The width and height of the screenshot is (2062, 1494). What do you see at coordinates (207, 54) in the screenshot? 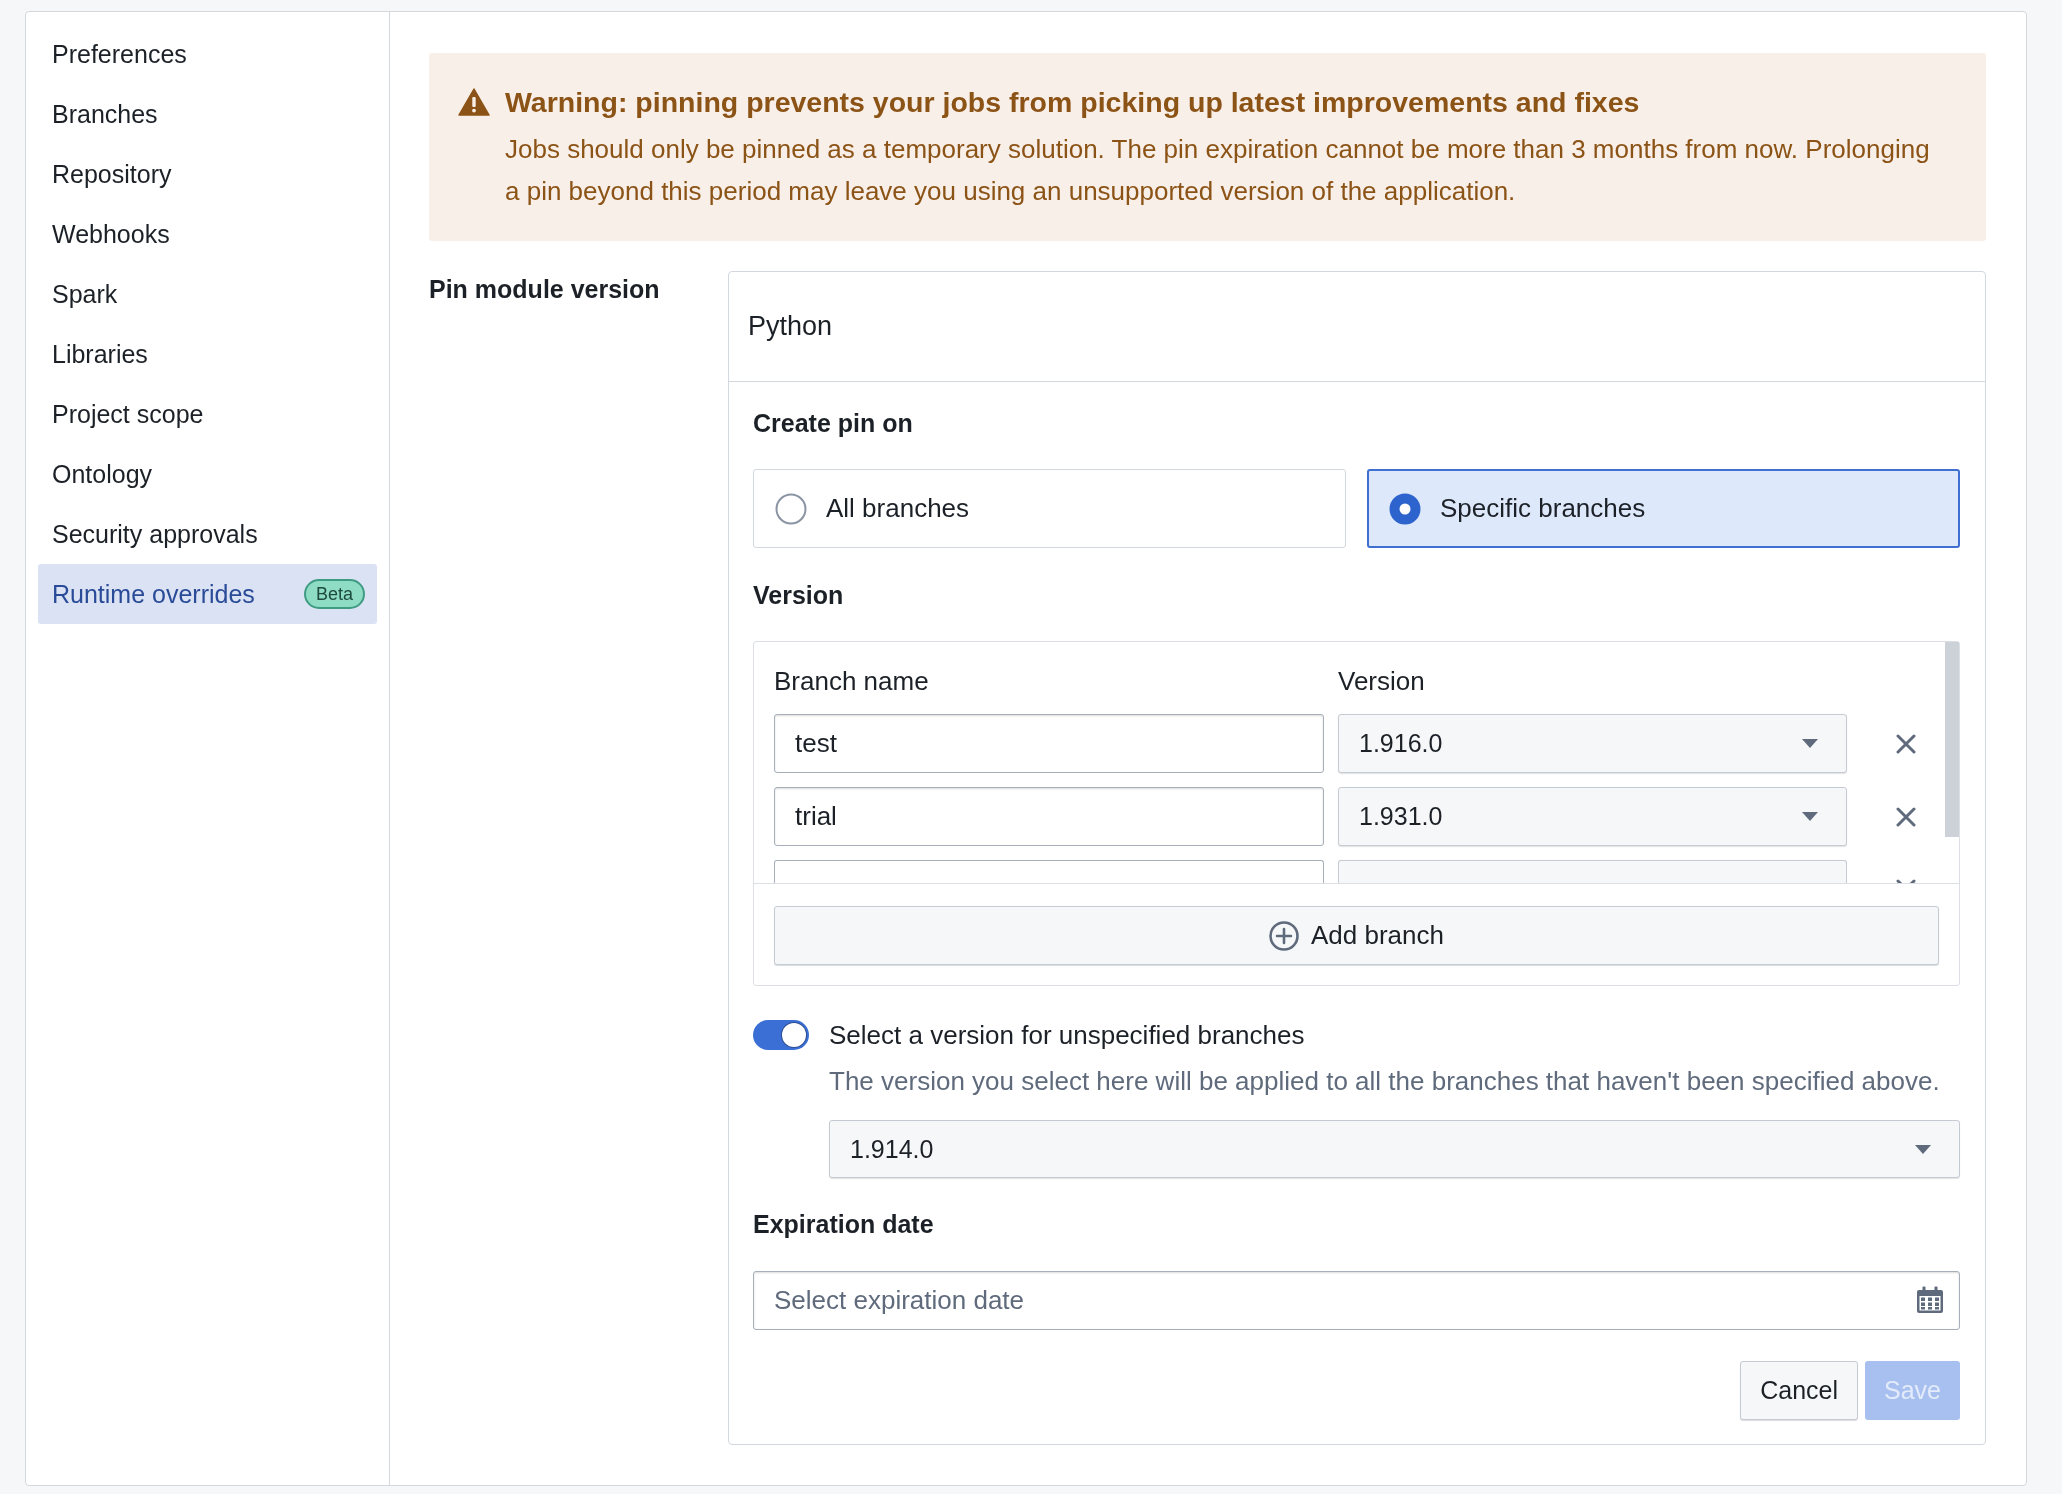
I see `sidebar-item: Preferences` at bounding box center [207, 54].